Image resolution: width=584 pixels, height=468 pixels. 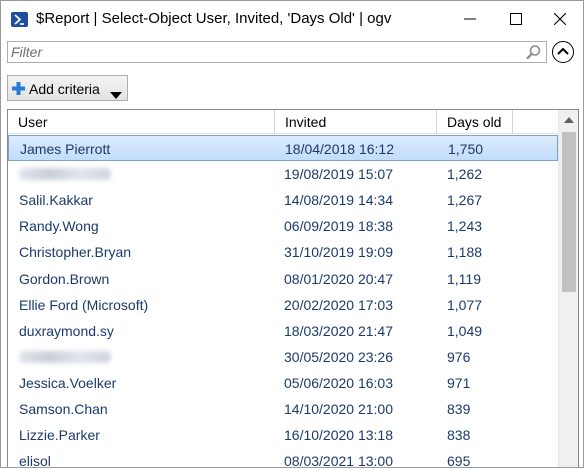 I want to click on scroll-up-button, so click(x=568, y=120).